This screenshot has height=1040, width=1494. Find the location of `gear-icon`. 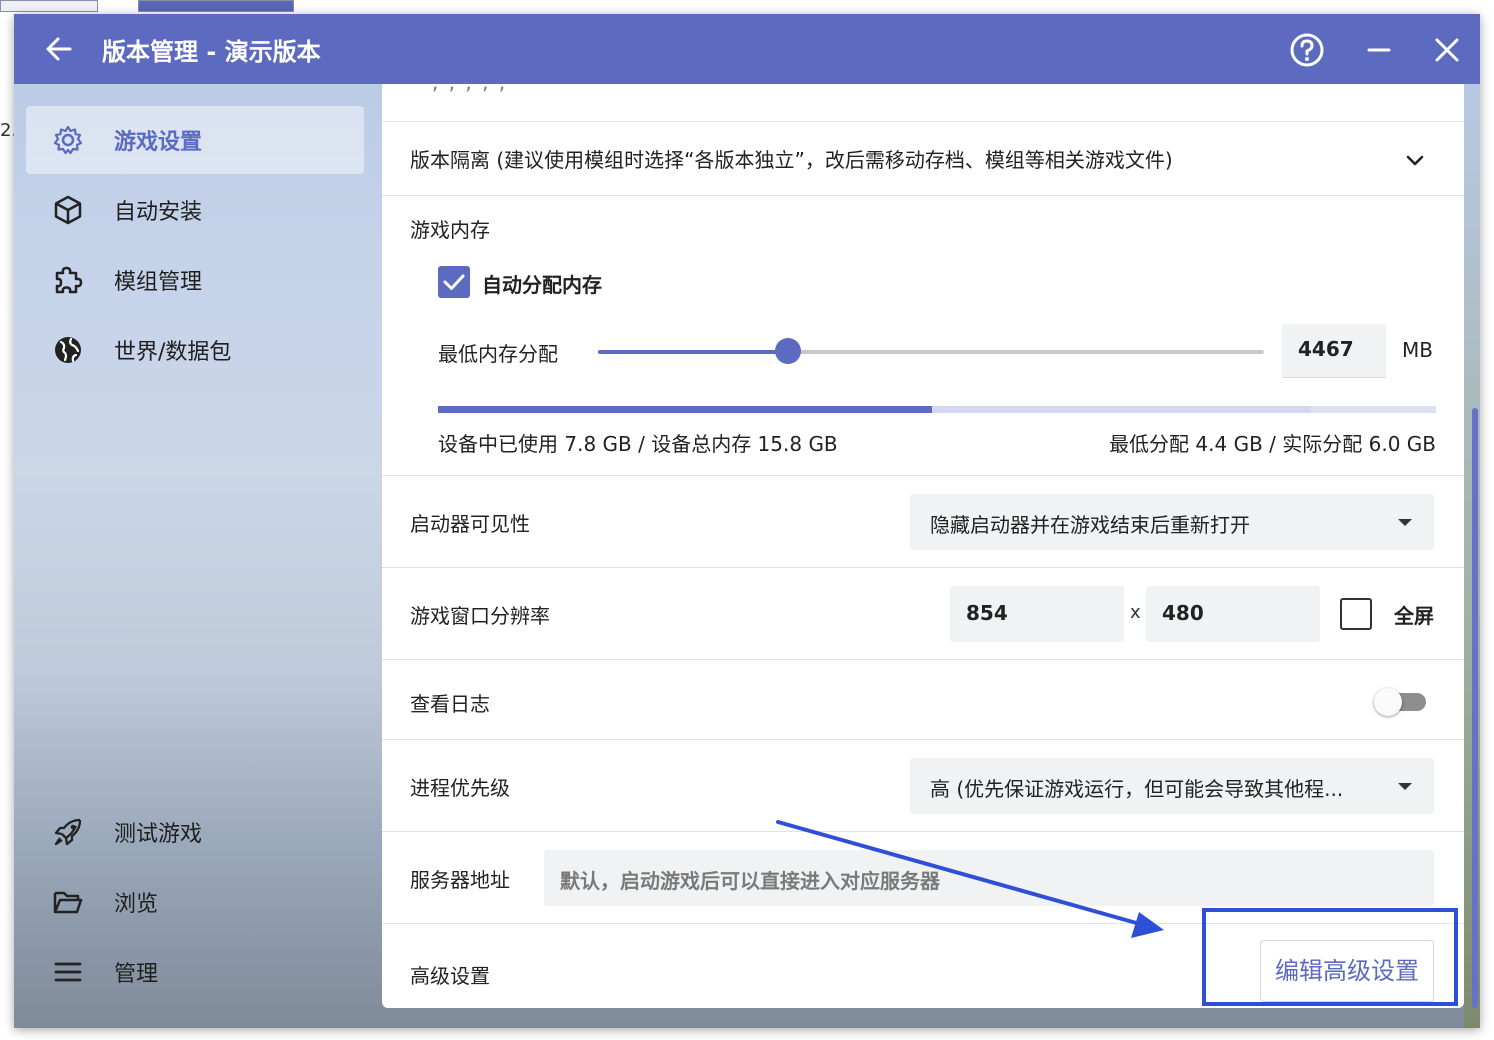

gear-icon is located at coordinates (68, 140).